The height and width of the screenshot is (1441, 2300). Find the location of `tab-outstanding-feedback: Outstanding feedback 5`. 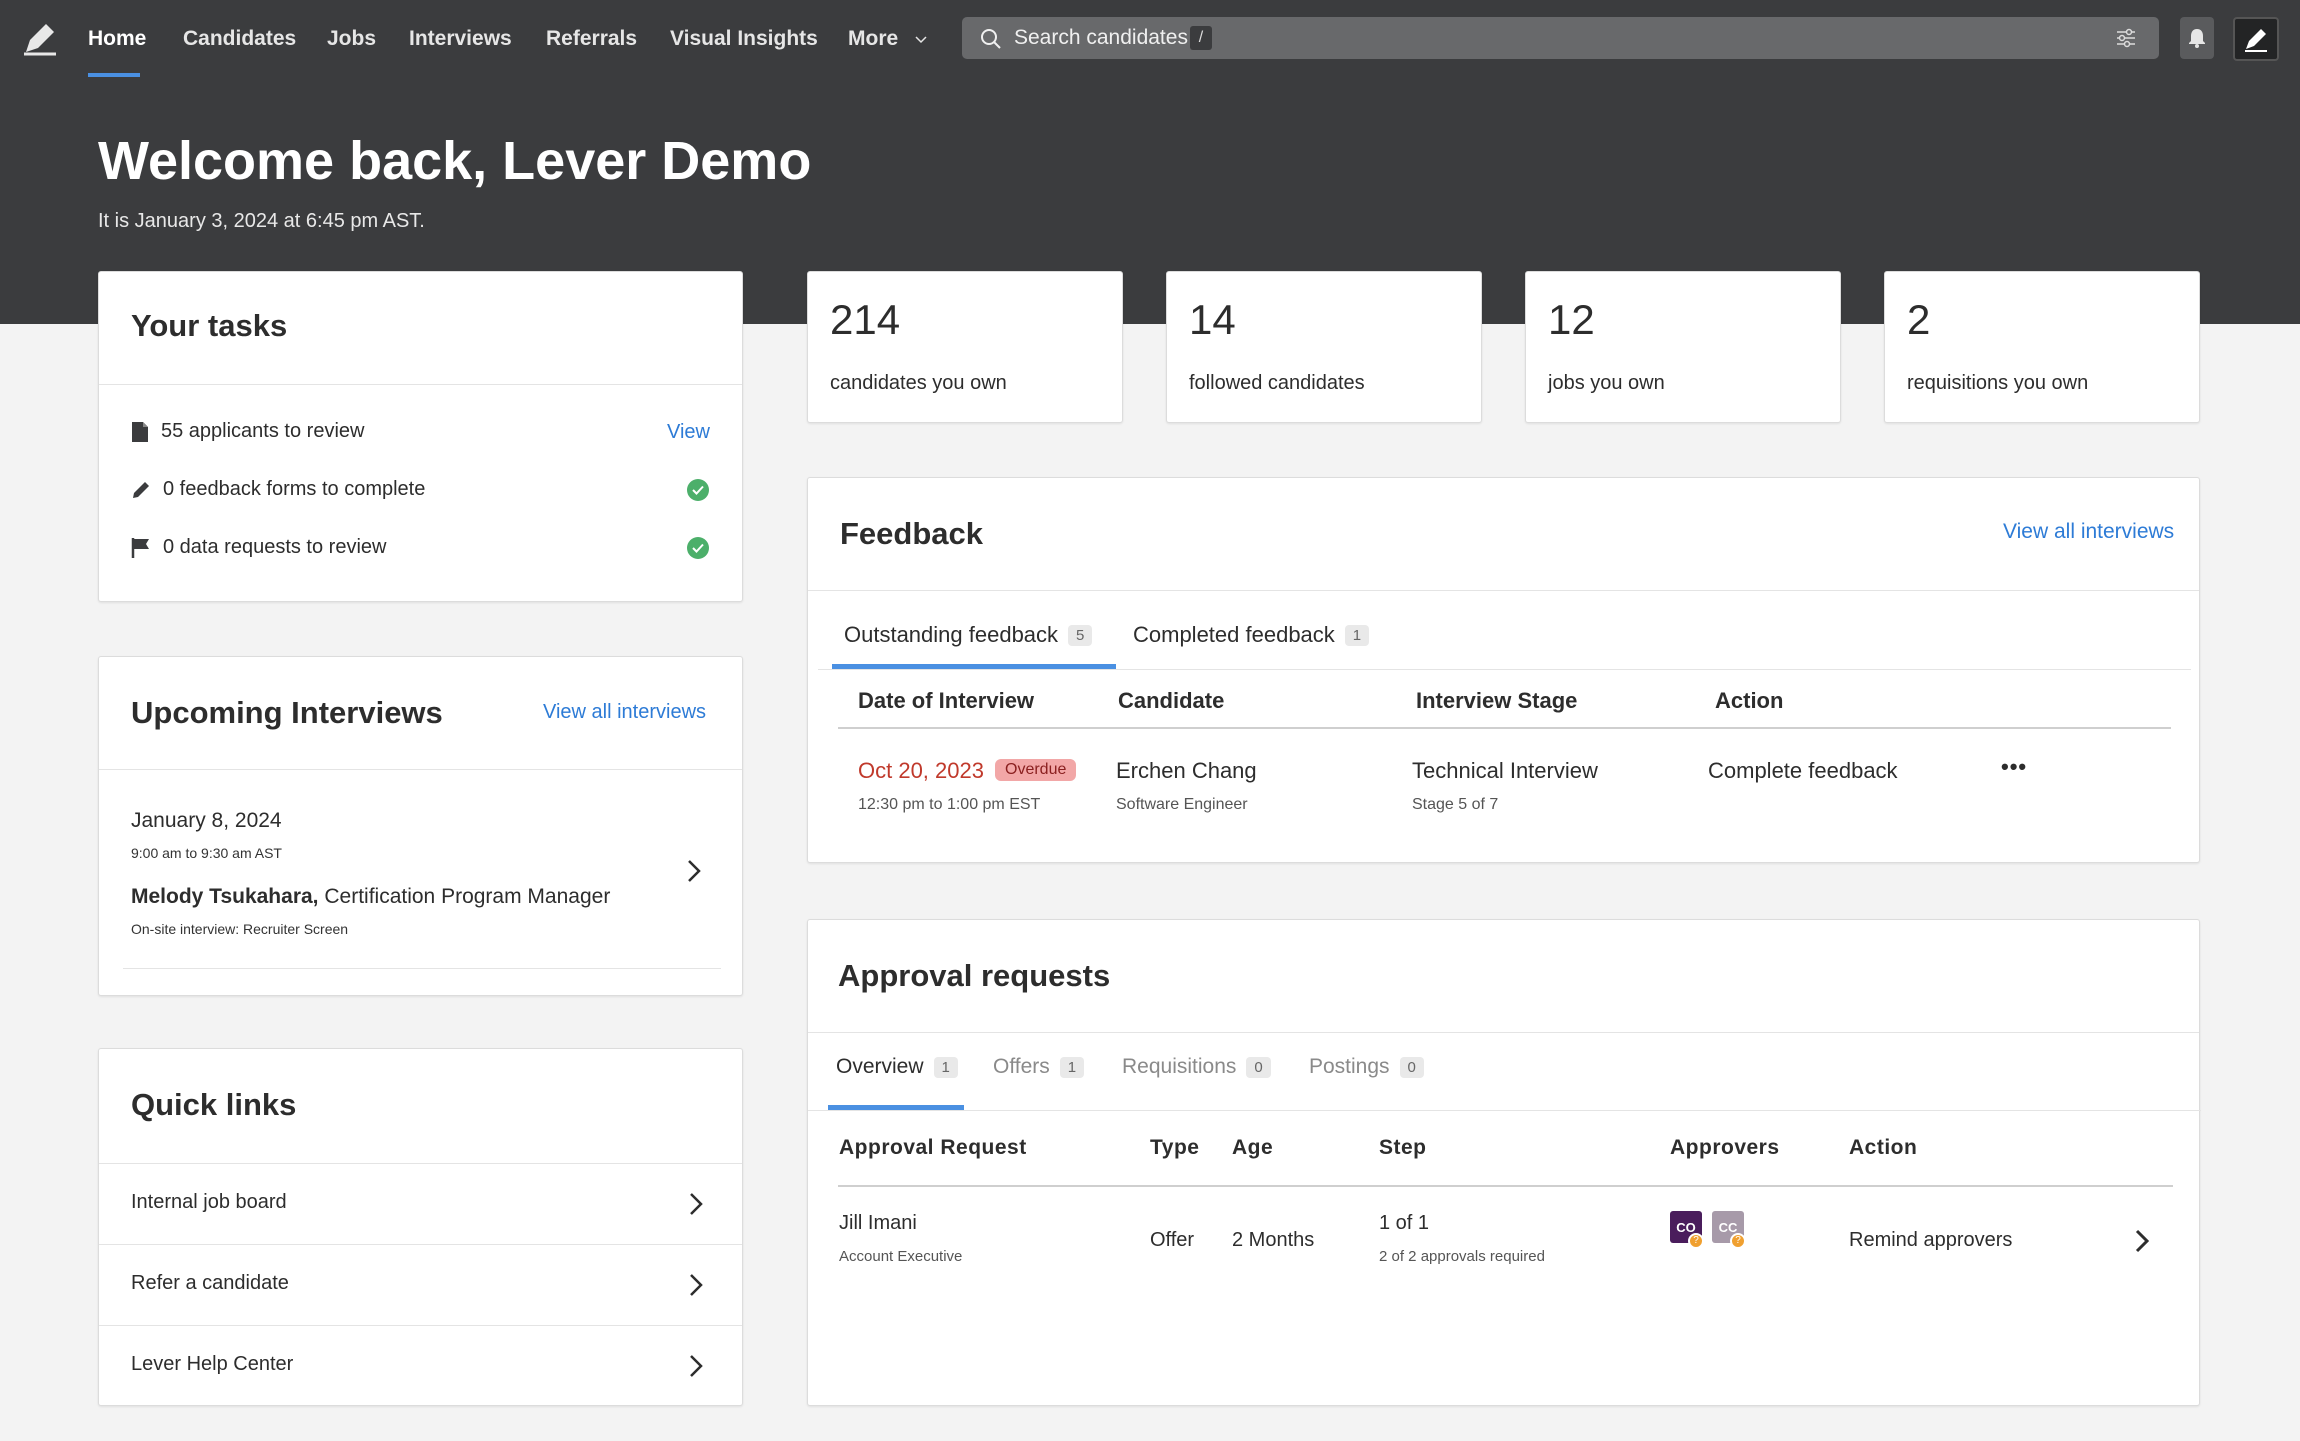

tab-outstanding-feedback: Outstanding feedback 5 is located at coordinates (968, 635).